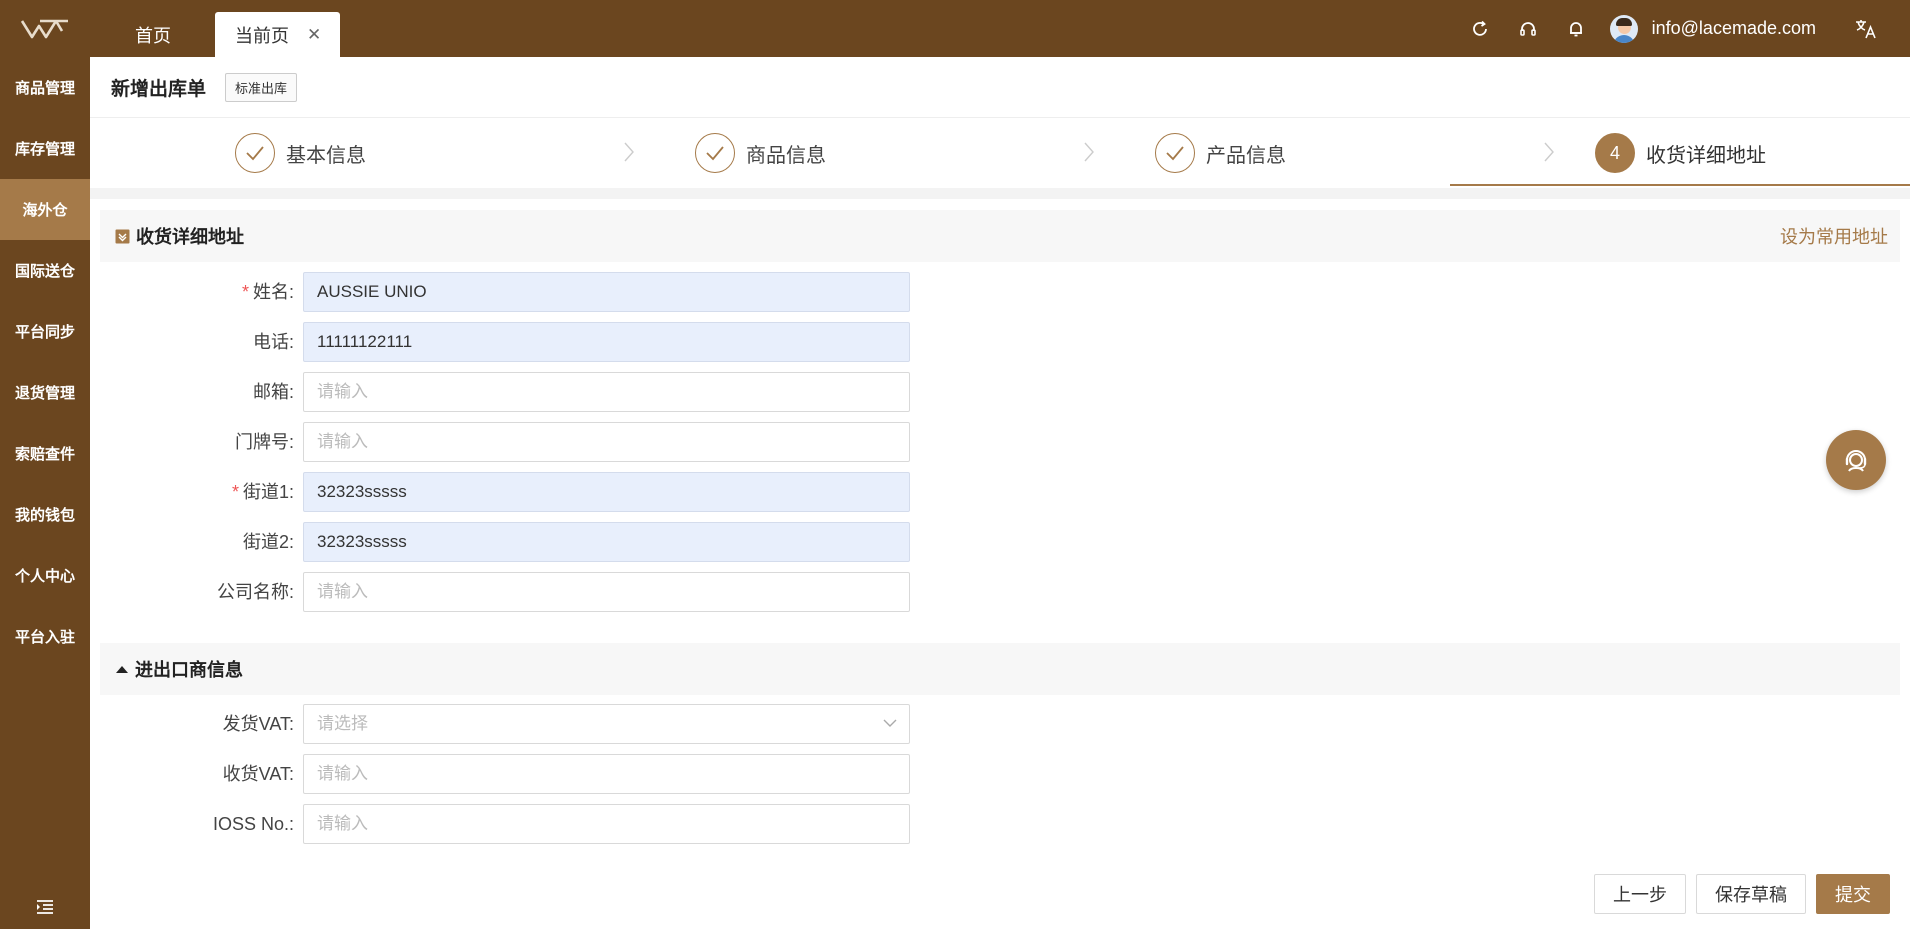 This screenshot has height=929, width=1910. Describe the element at coordinates (606, 492) in the screenshot. I see `street1-field: 32323sssss` at that location.